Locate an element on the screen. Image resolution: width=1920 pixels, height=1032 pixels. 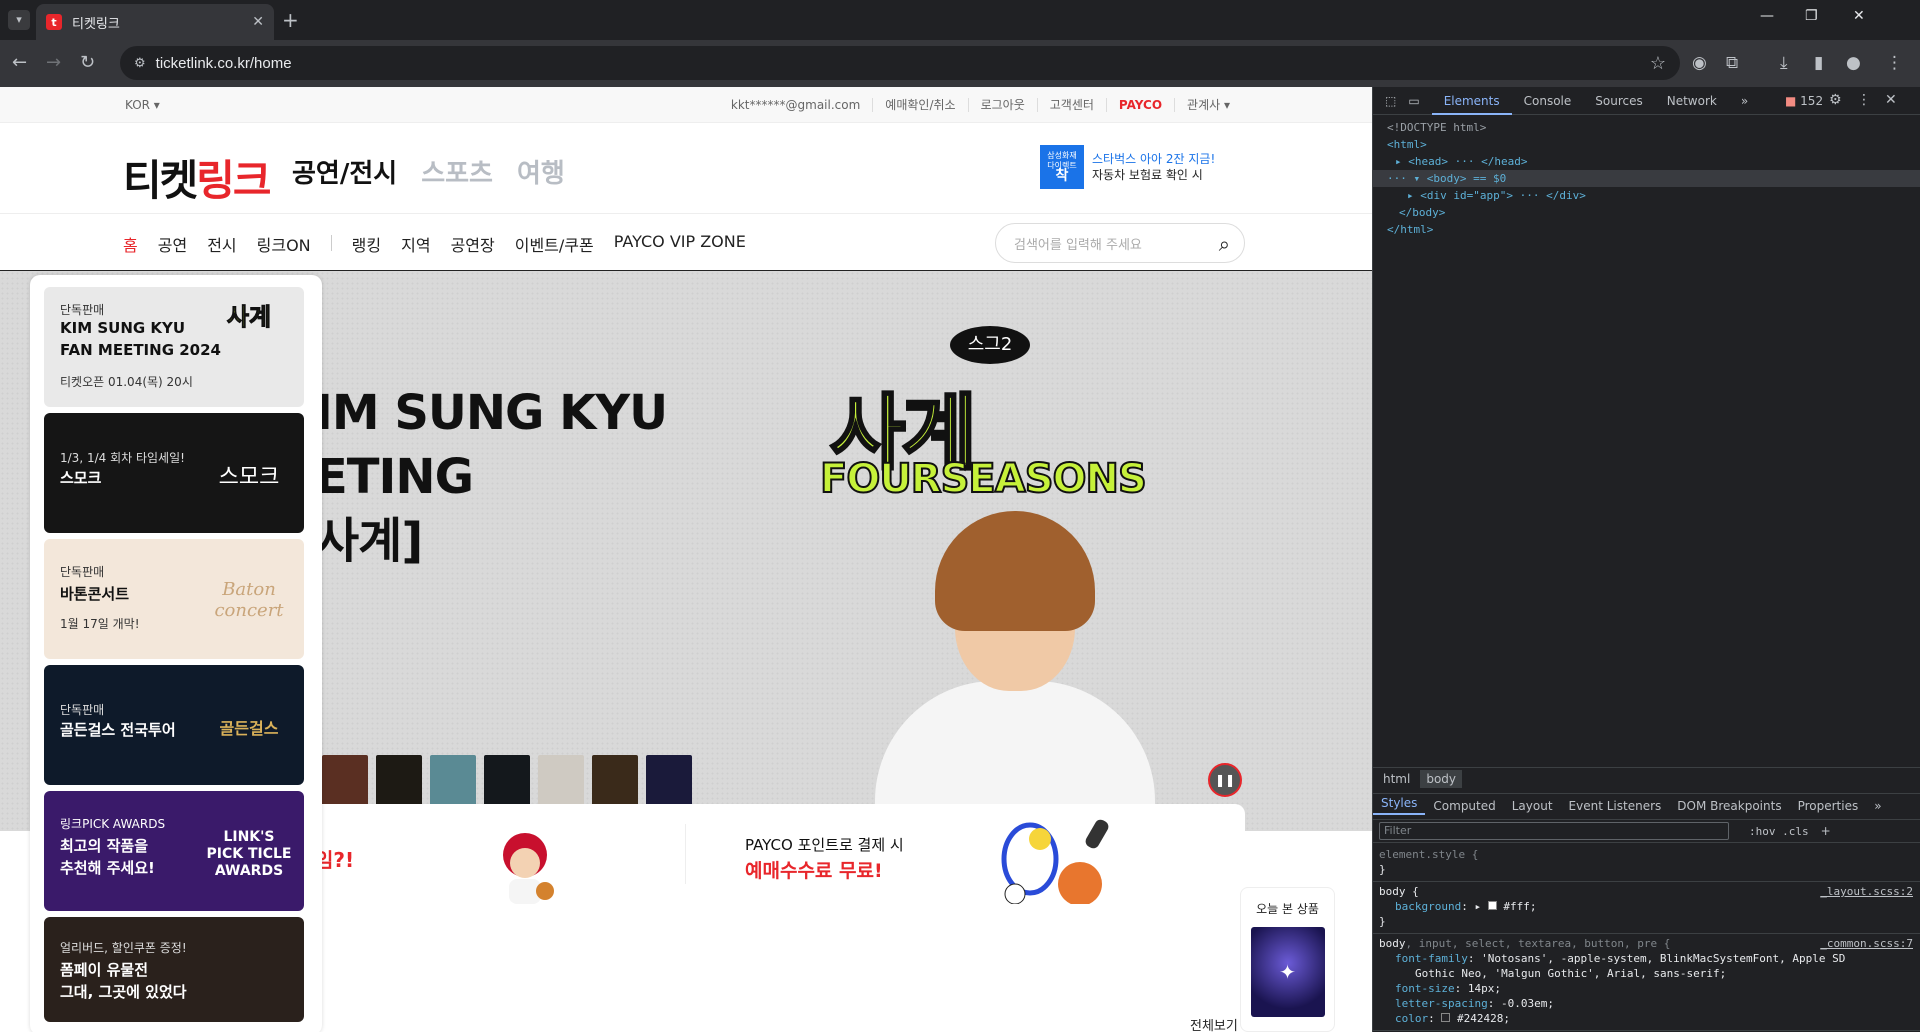
reservation-link: 예매확인/취소 is located at coordinates (919, 105).